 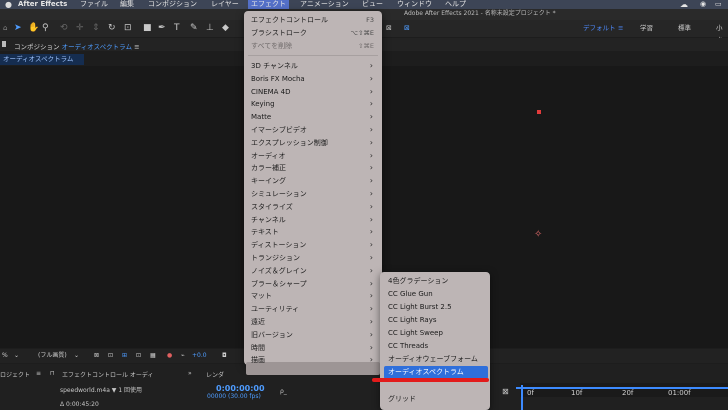 What do you see at coordinates (268, 4) in the screenshot?
I see `menu-effect: エフェクト` at bounding box center [268, 4].